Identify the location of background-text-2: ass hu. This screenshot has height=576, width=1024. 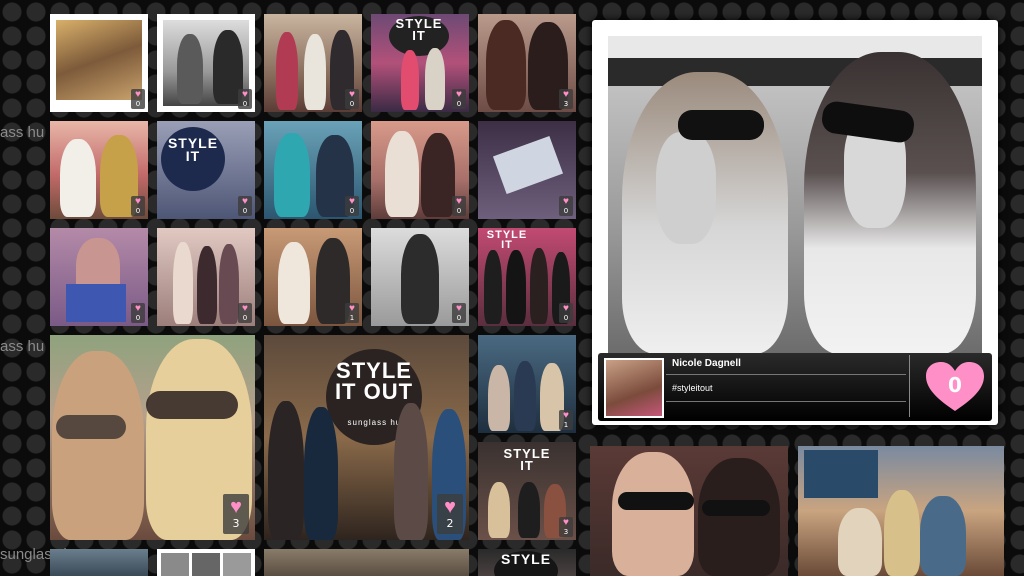
(22, 346).